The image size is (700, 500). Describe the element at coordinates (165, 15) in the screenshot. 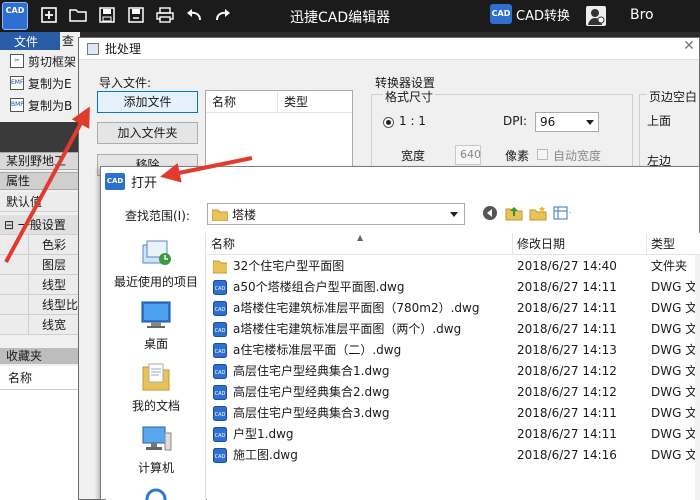

I see `print-icon` at that location.